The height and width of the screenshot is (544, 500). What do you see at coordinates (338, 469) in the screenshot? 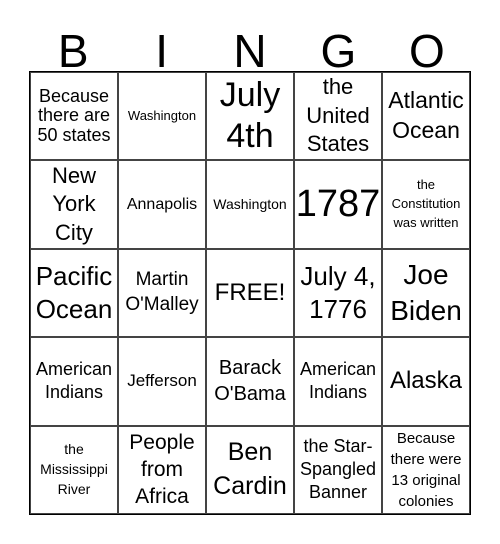
I see `bingo-cell: the Star-Spangled Banner` at bounding box center [338, 469].